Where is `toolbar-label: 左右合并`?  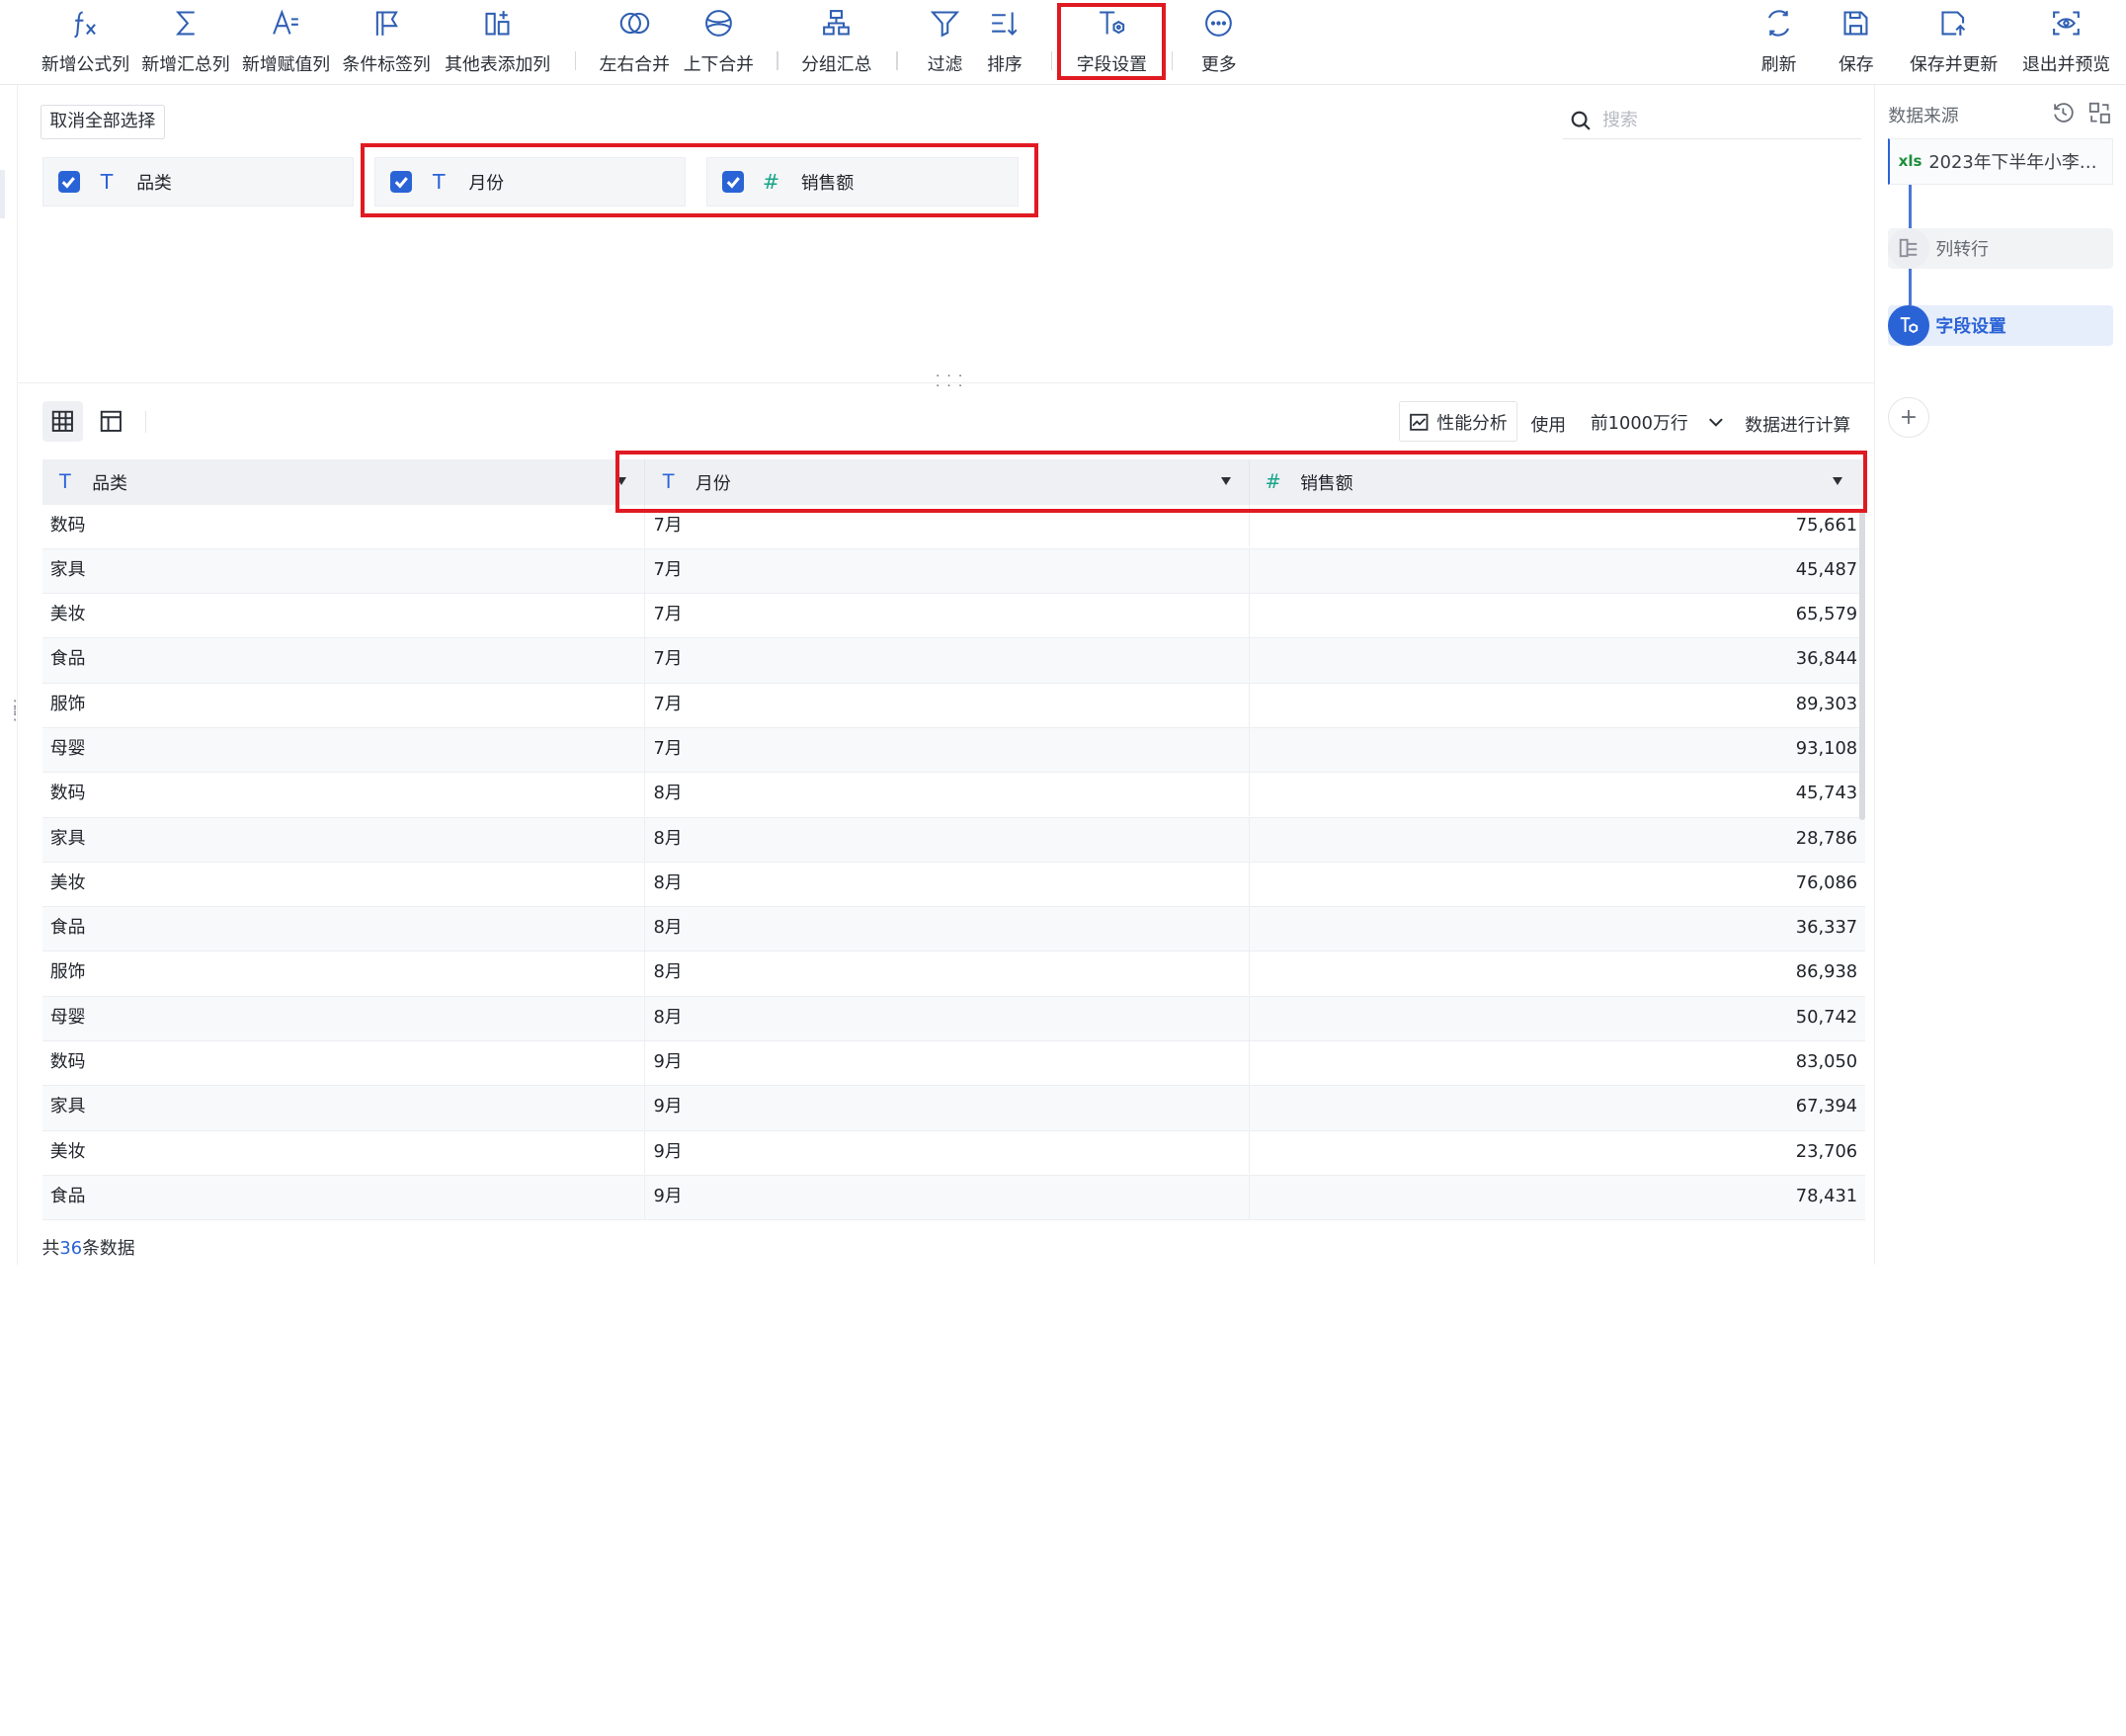
toolbar-label: 左右合并 is located at coordinates (635, 64).